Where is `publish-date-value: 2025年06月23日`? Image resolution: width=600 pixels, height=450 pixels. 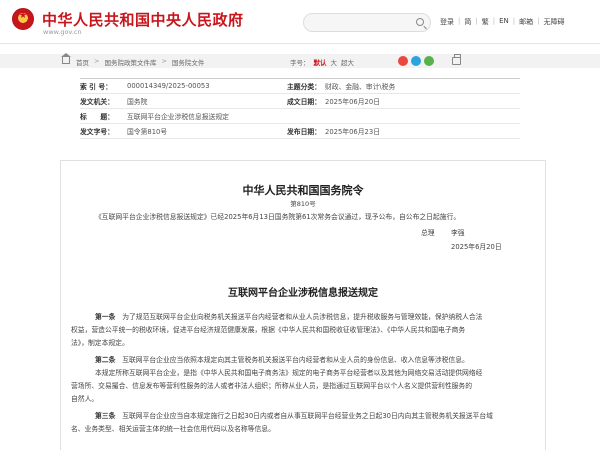 publish-date-value: 2025年06月23日 is located at coordinates (352, 132).